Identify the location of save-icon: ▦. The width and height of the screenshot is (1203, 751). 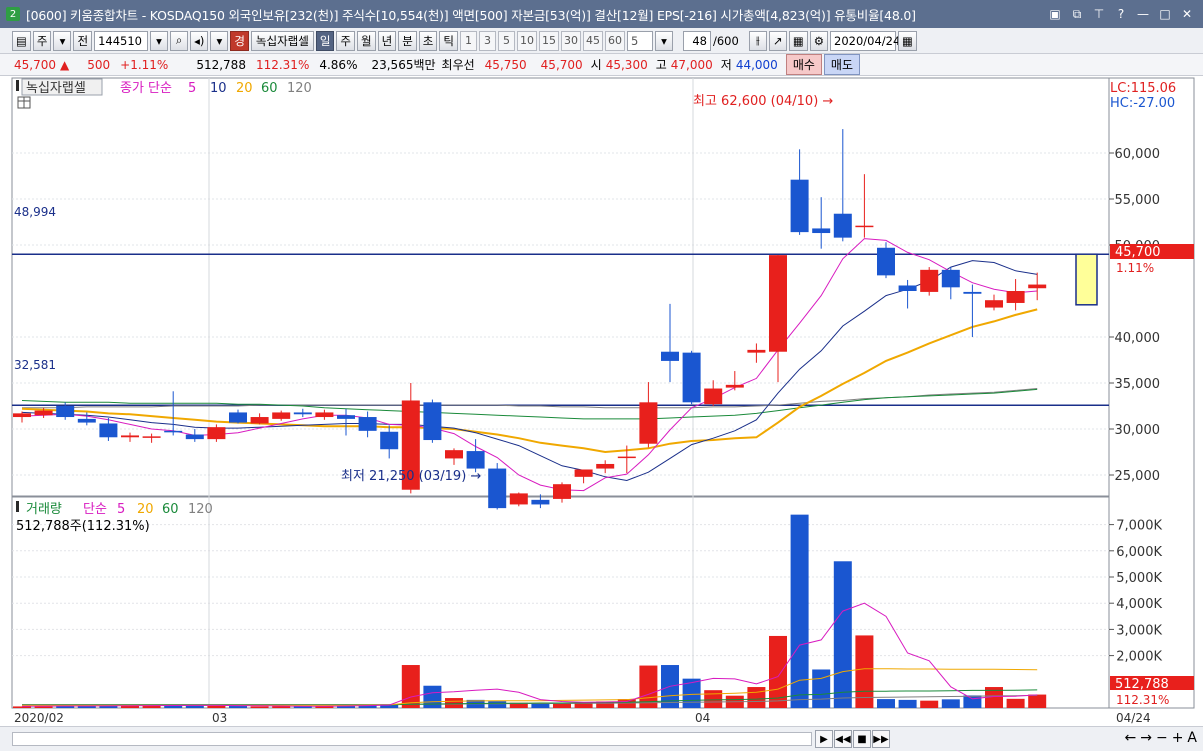
(798, 40).